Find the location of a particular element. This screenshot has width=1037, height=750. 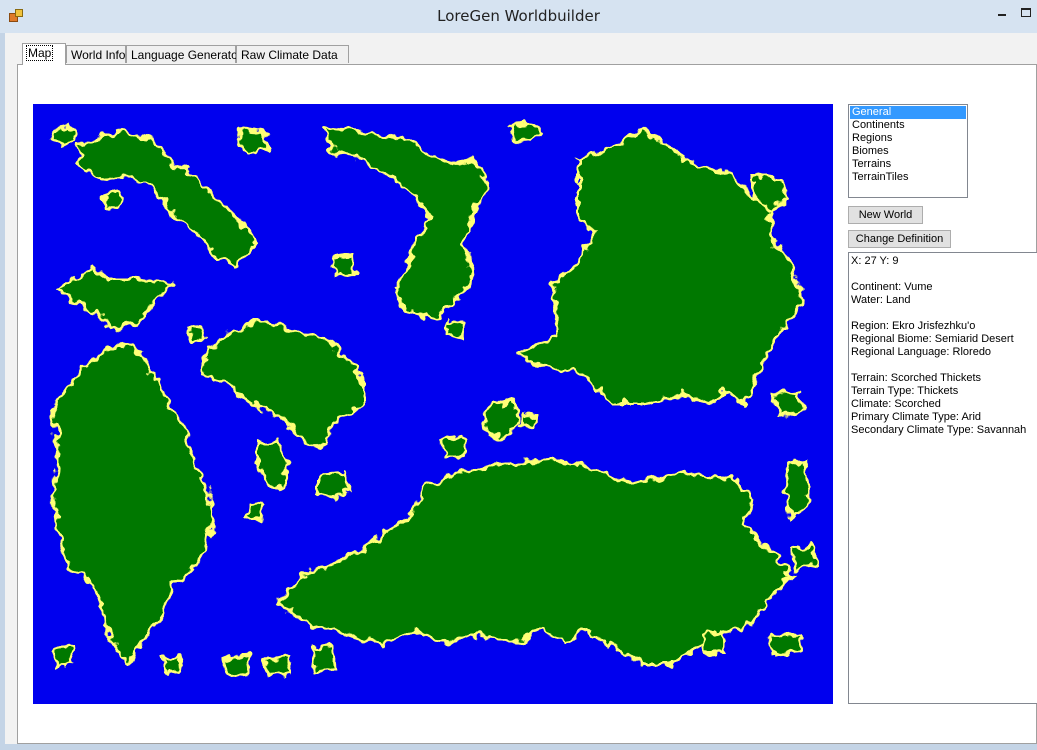

list-item-continents: Continents is located at coordinates (908, 125).